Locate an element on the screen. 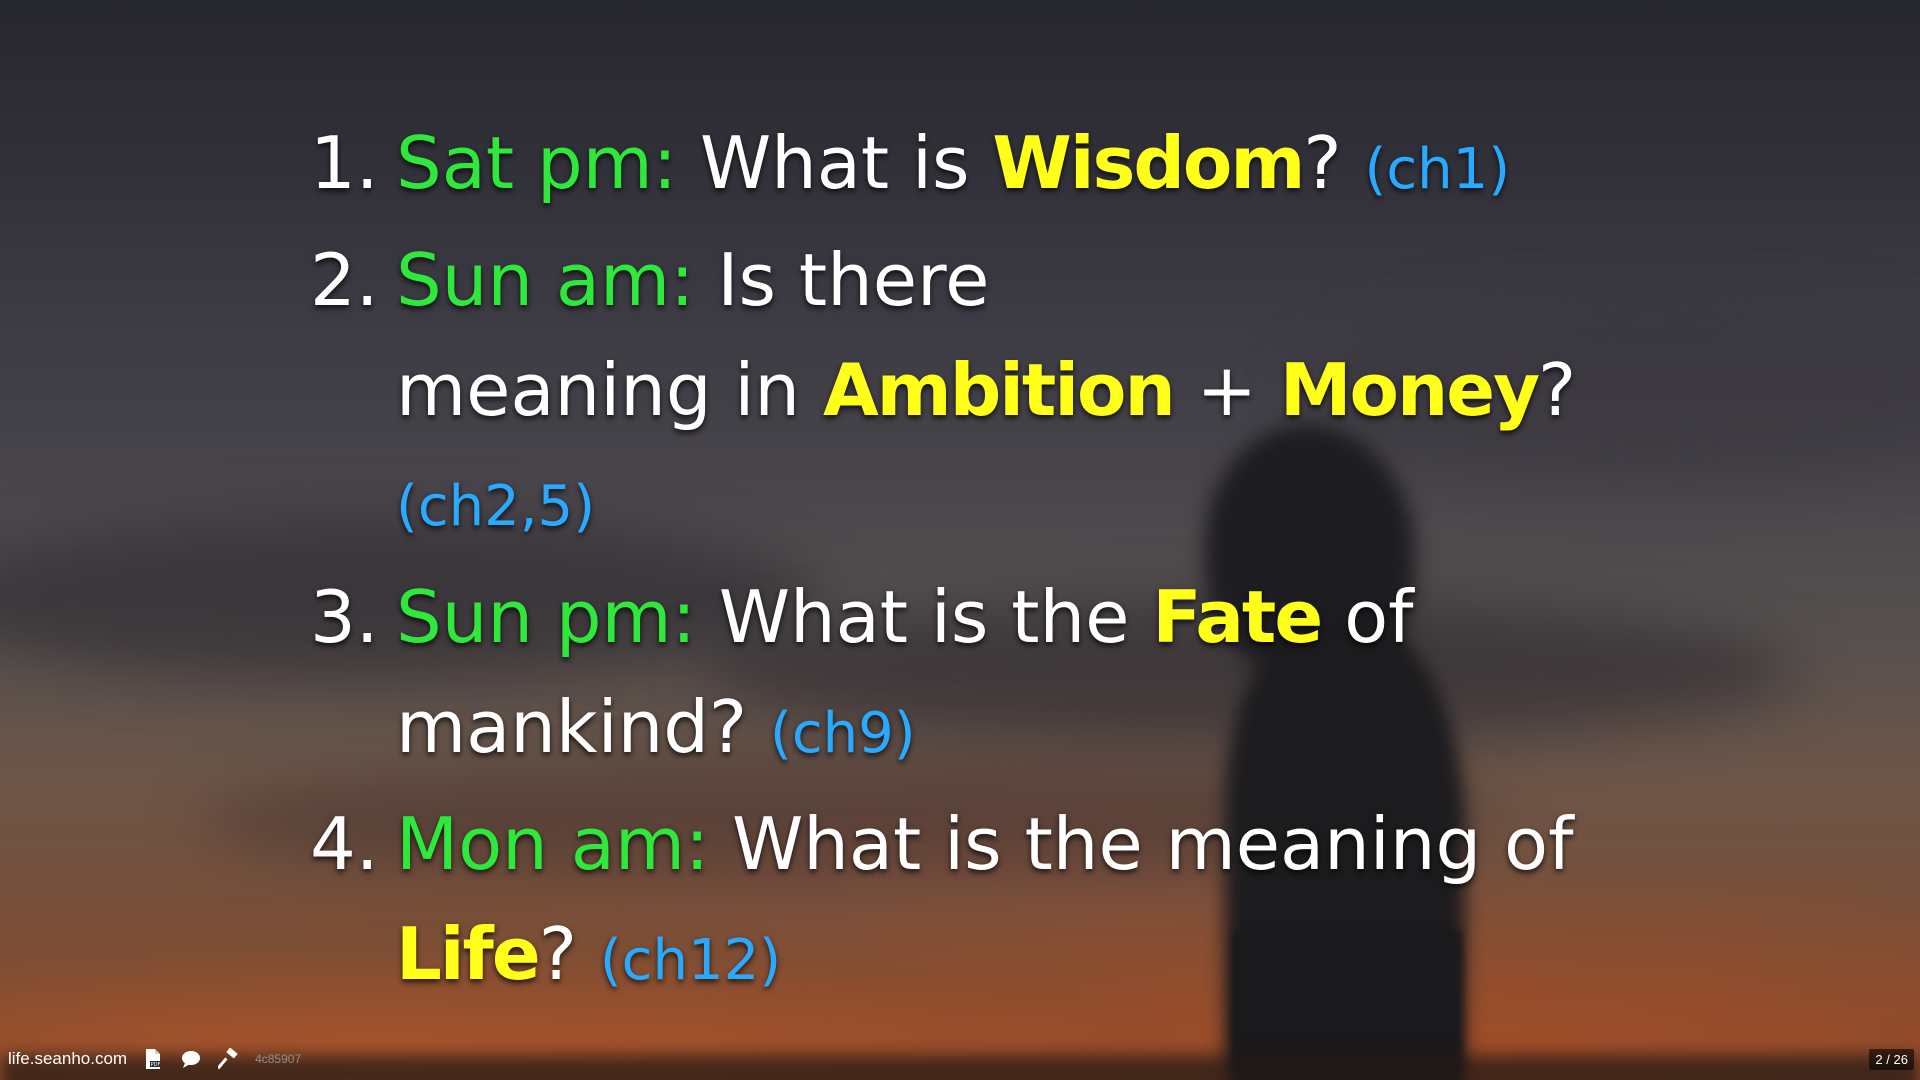 The height and width of the screenshot is (1080, 1920). item-number: 3. is located at coordinates (344, 617).